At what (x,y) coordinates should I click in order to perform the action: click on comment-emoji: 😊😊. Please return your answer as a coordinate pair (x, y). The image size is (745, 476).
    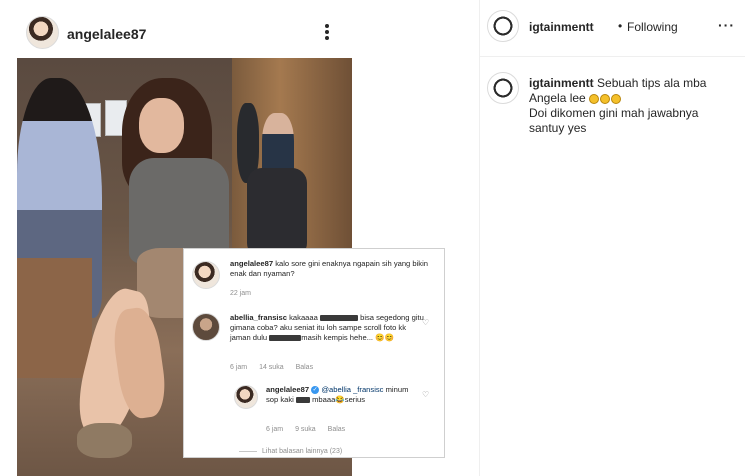
    Looking at the image, I should click on (385, 337).